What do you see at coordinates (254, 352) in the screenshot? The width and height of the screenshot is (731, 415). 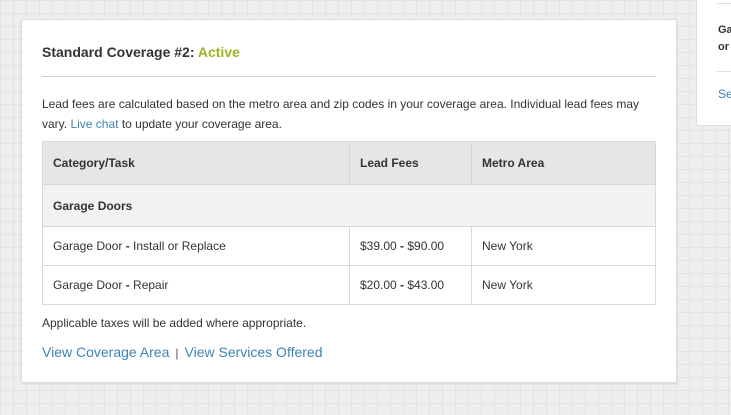 I see `view-services-offered-link: View Services Offered` at bounding box center [254, 352].